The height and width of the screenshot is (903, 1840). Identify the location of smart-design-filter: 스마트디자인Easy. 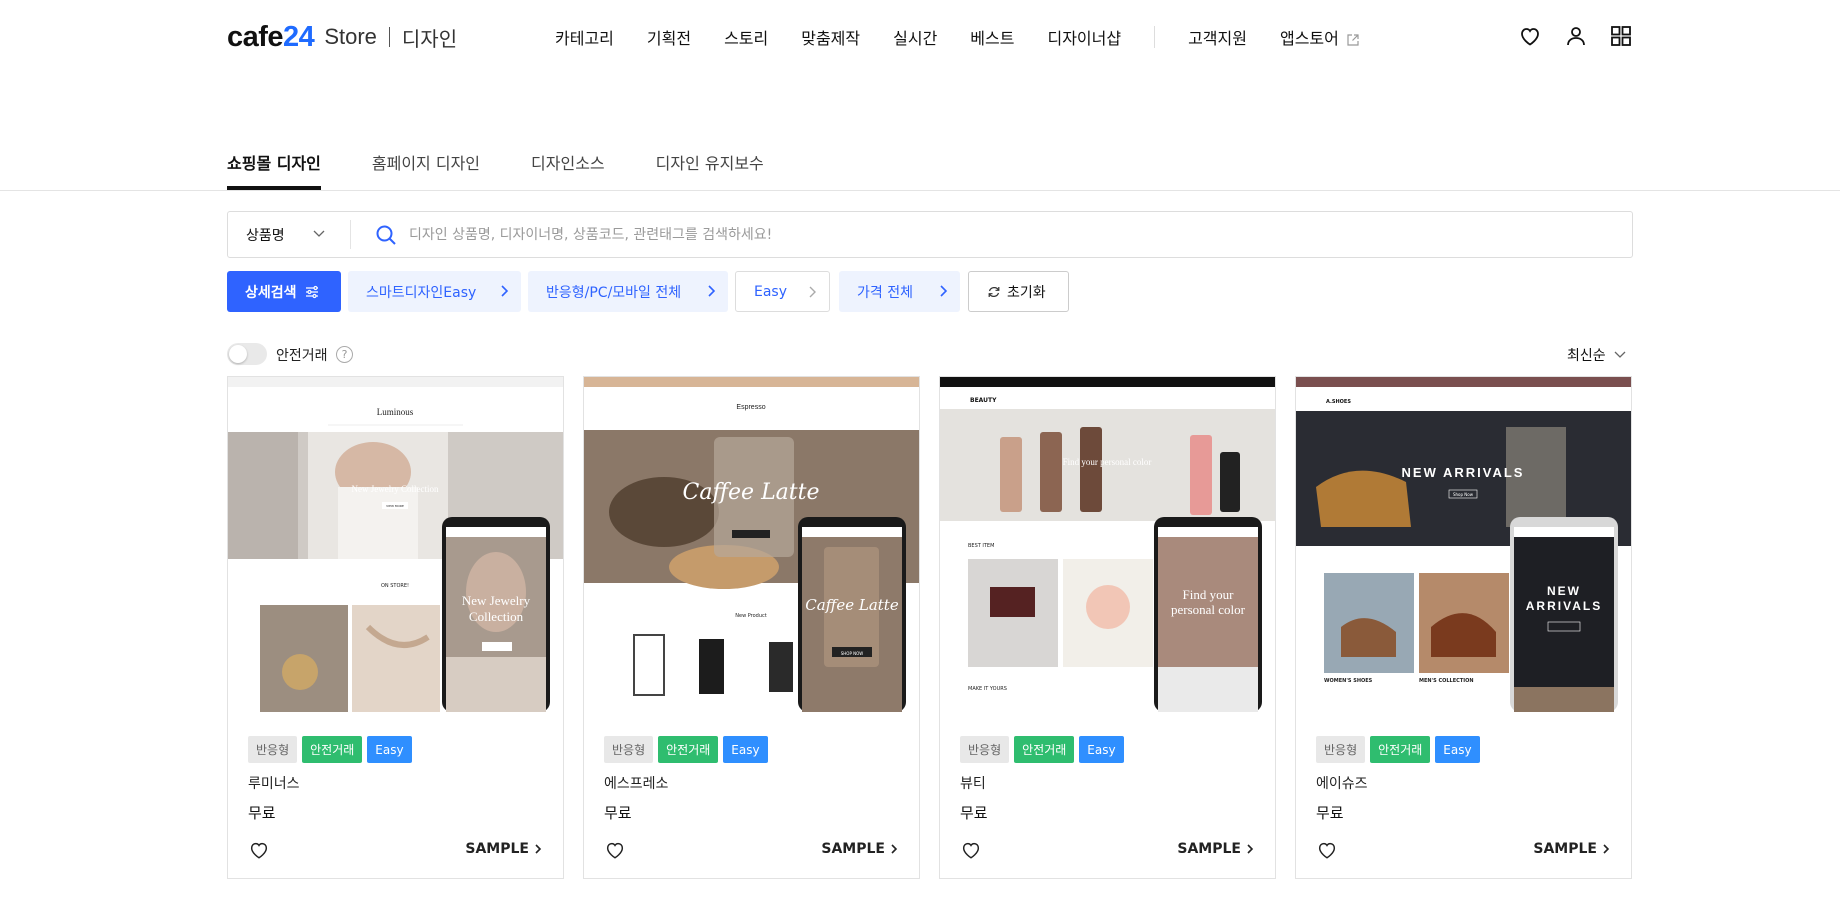
(434, 291).